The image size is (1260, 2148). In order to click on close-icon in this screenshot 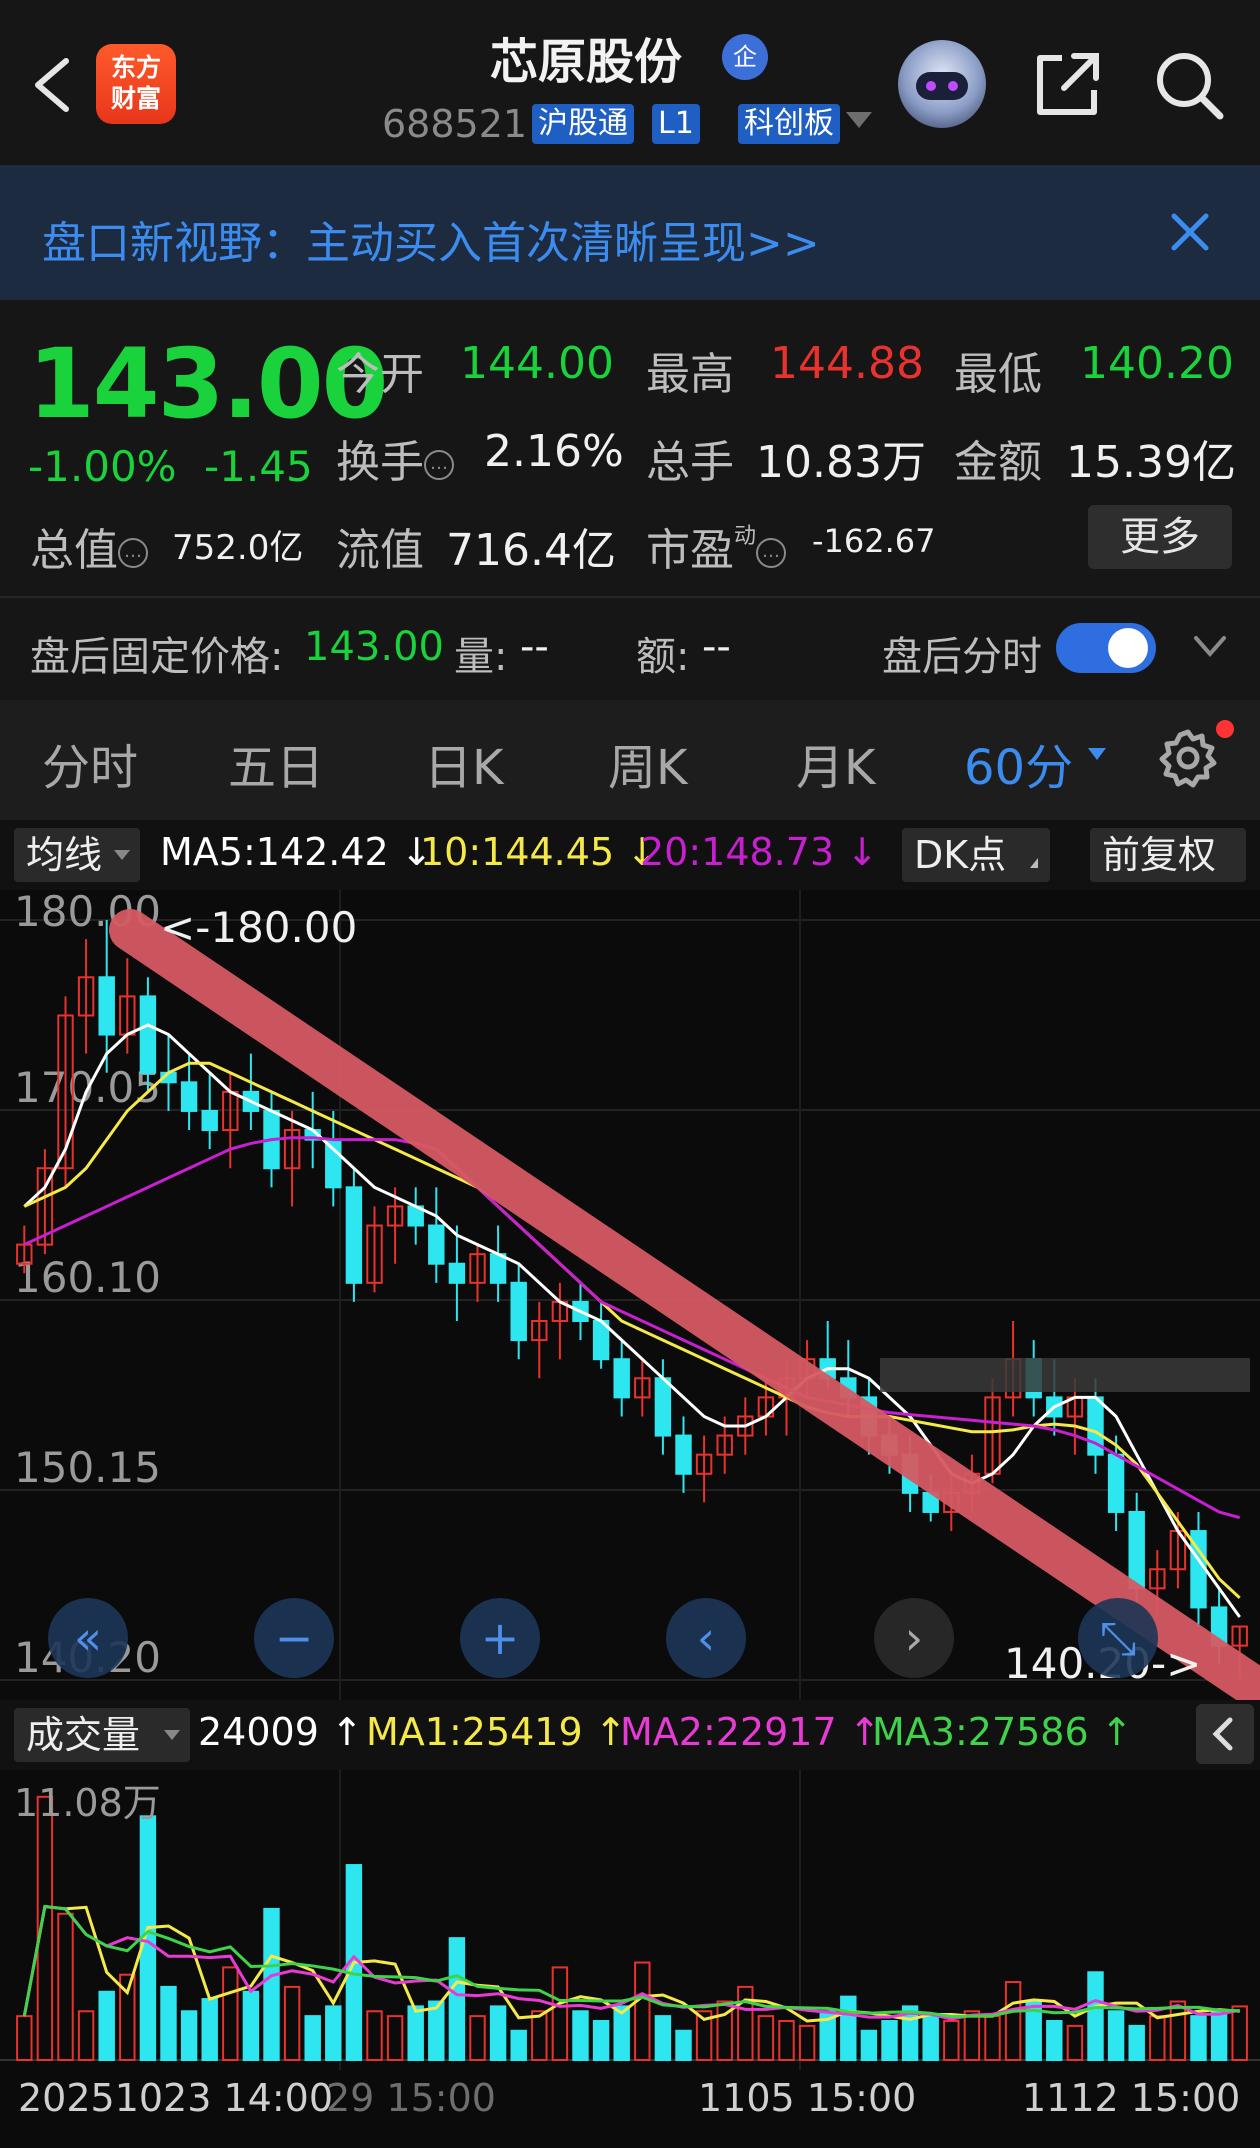, I will do `click(1190, 232)`.